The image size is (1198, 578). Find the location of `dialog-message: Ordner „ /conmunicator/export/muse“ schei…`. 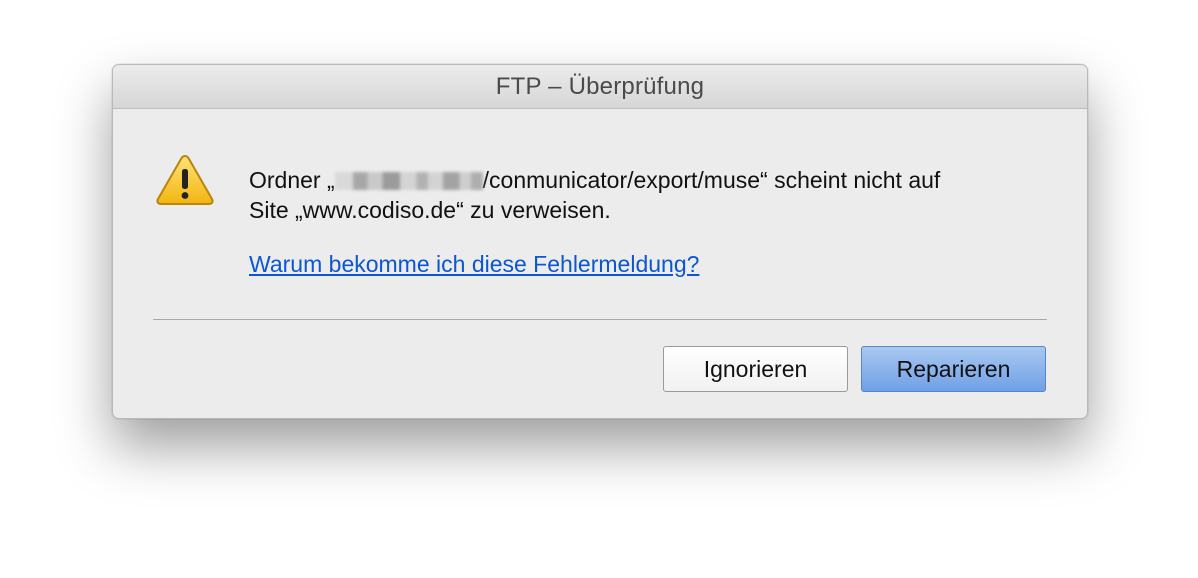

dialog-message: Ordner „ /conmunicator/export/muse“ schei… is located at coordinates (649, 195).